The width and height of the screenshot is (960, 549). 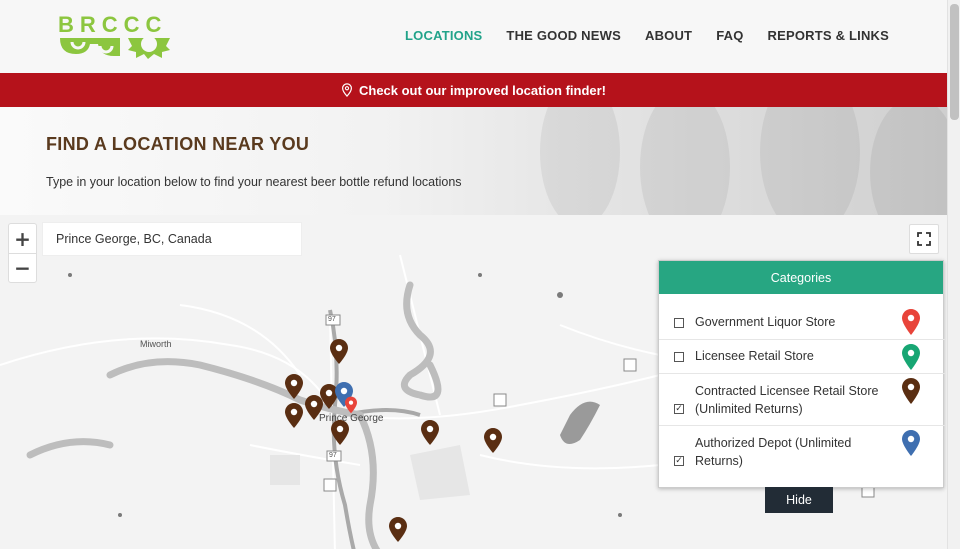 What do you see at coordinates (22, 238) in the screenshot?
I see `zoom-in-button: +` at bounding box center [22, 238].